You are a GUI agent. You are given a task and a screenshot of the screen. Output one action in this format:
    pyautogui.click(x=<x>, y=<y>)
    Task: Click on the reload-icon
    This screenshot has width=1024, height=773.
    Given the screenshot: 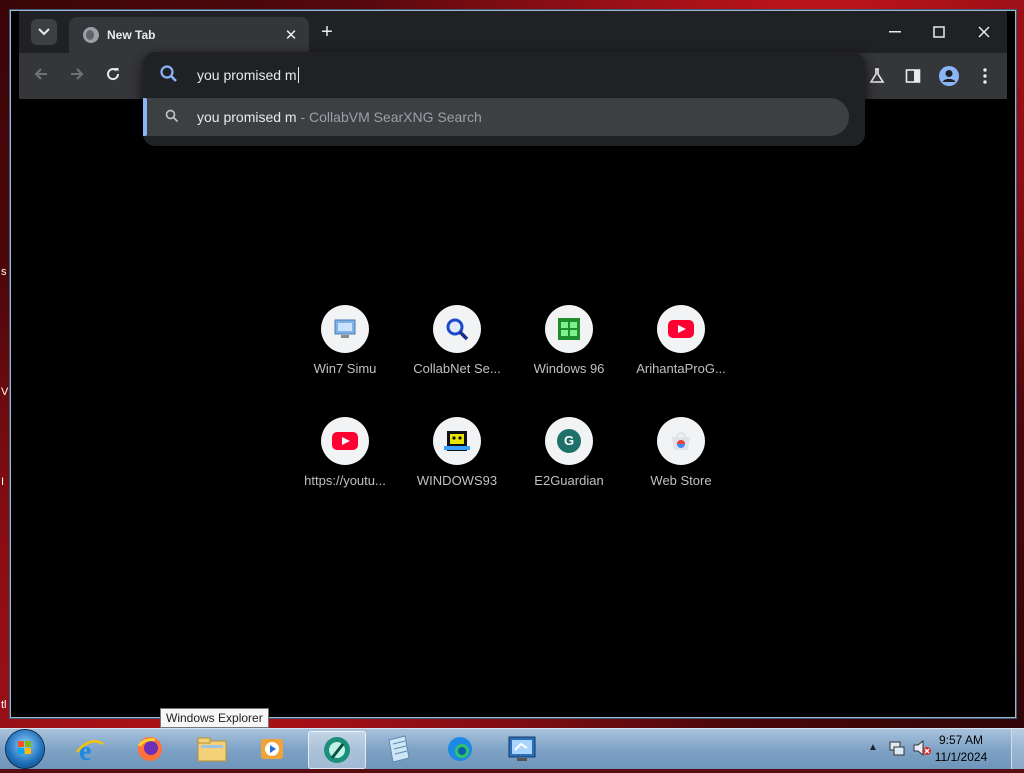 What is the action you would take?
    pyautogui.click(x=113, y=74)
    